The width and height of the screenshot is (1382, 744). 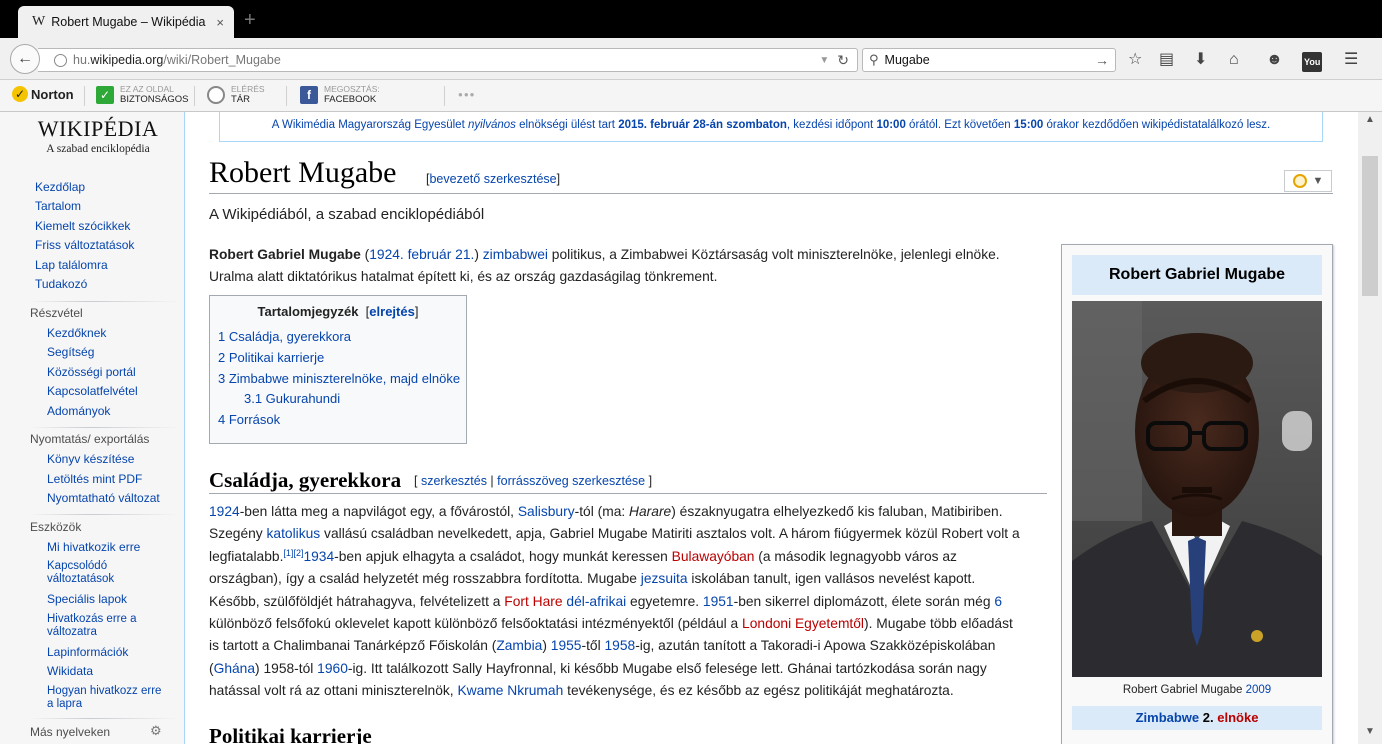 What do you see at coordinates (105, 301) in the screenshot?
I see `sidebar-divider` at bounding box center [105, 301].